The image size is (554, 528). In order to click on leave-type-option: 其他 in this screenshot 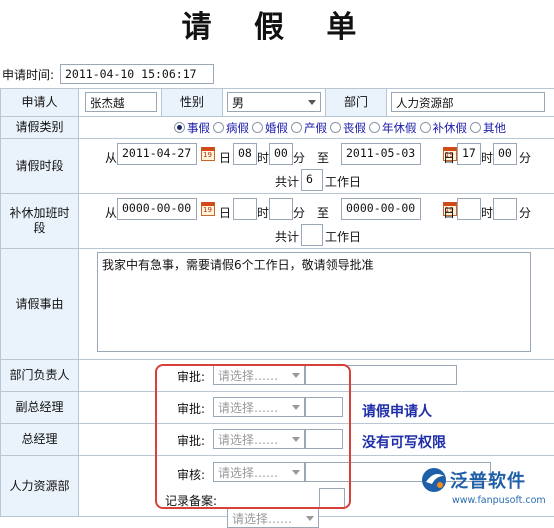, I will do `click(488, 128)`.